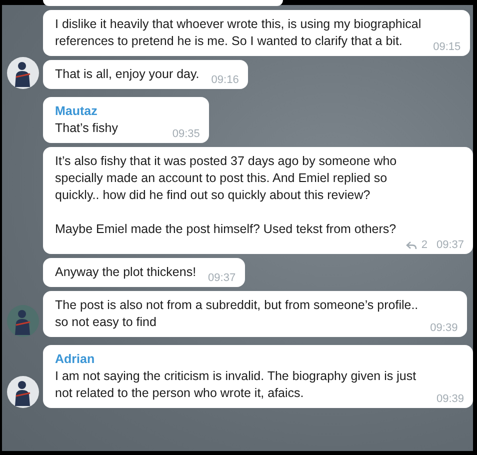  Describe the element at coordinates (86, 128) in the screenshot. I see `message-text: That’s fishy` at that location.